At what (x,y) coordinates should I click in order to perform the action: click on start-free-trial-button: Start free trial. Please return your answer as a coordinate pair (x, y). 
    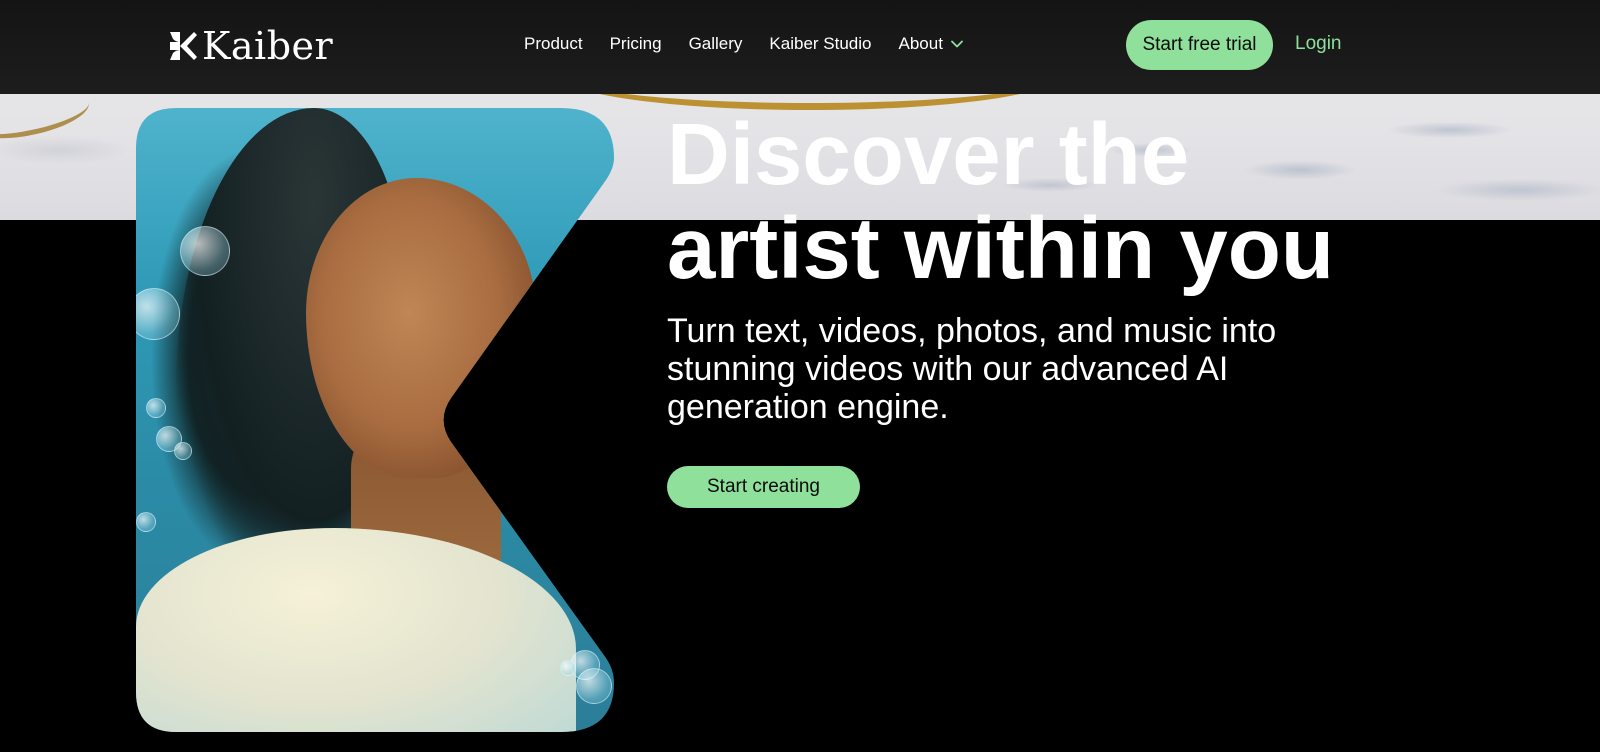
    Looking at the image, I should click on (1199, 45).